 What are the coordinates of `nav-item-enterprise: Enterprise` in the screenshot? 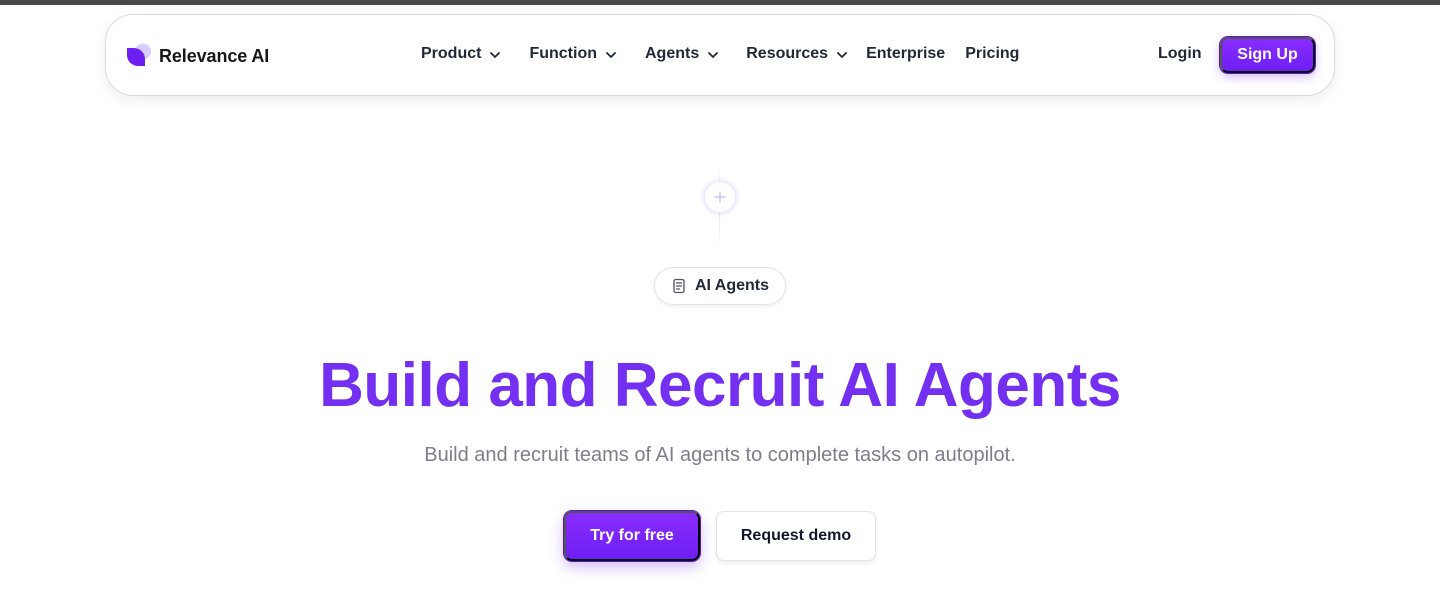 It's located at (905, 54).